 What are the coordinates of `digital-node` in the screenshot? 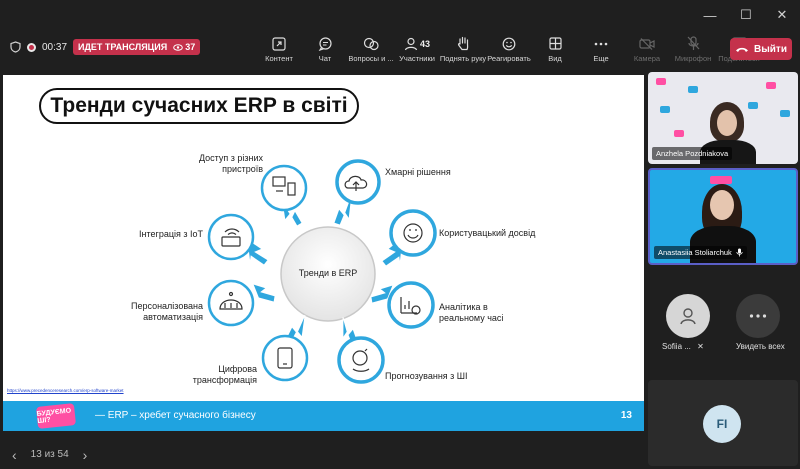 It's located at (285, 358).